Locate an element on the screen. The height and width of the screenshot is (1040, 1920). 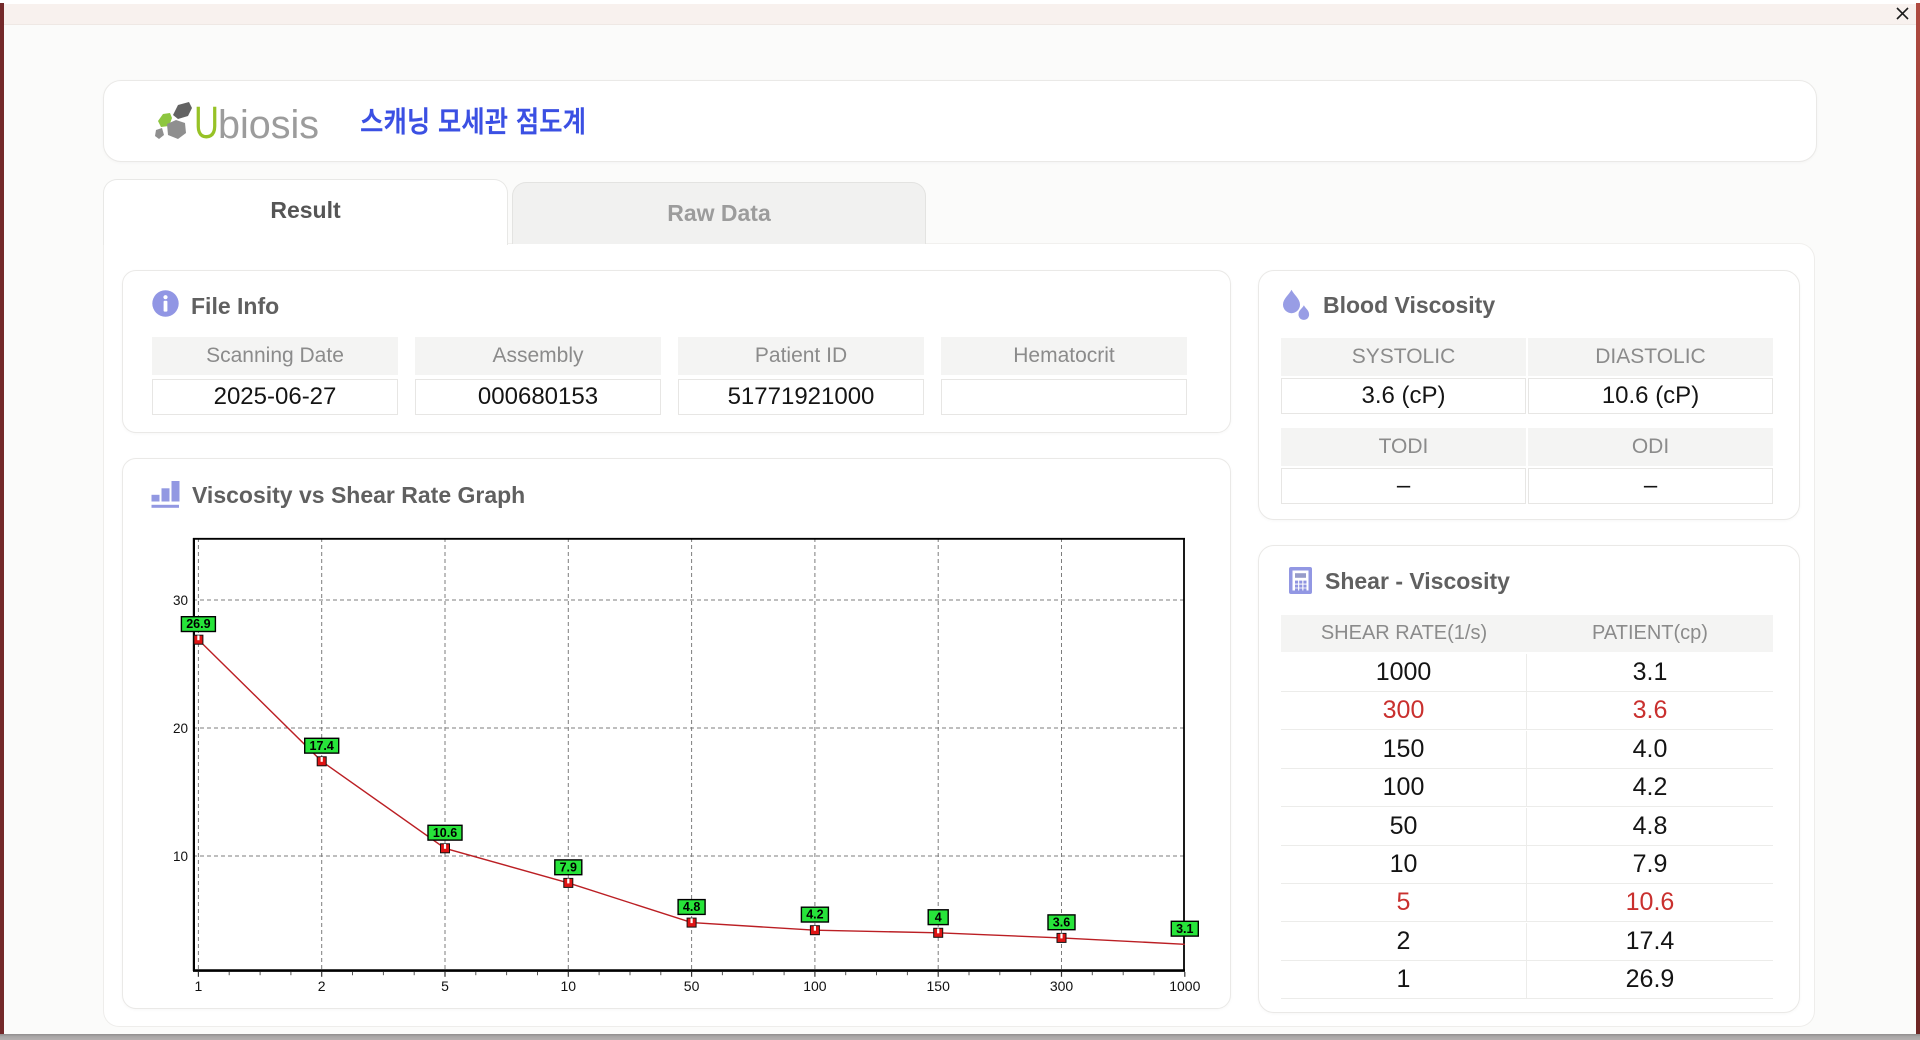
svg-text: 150 is located at coordinates (939, 986).